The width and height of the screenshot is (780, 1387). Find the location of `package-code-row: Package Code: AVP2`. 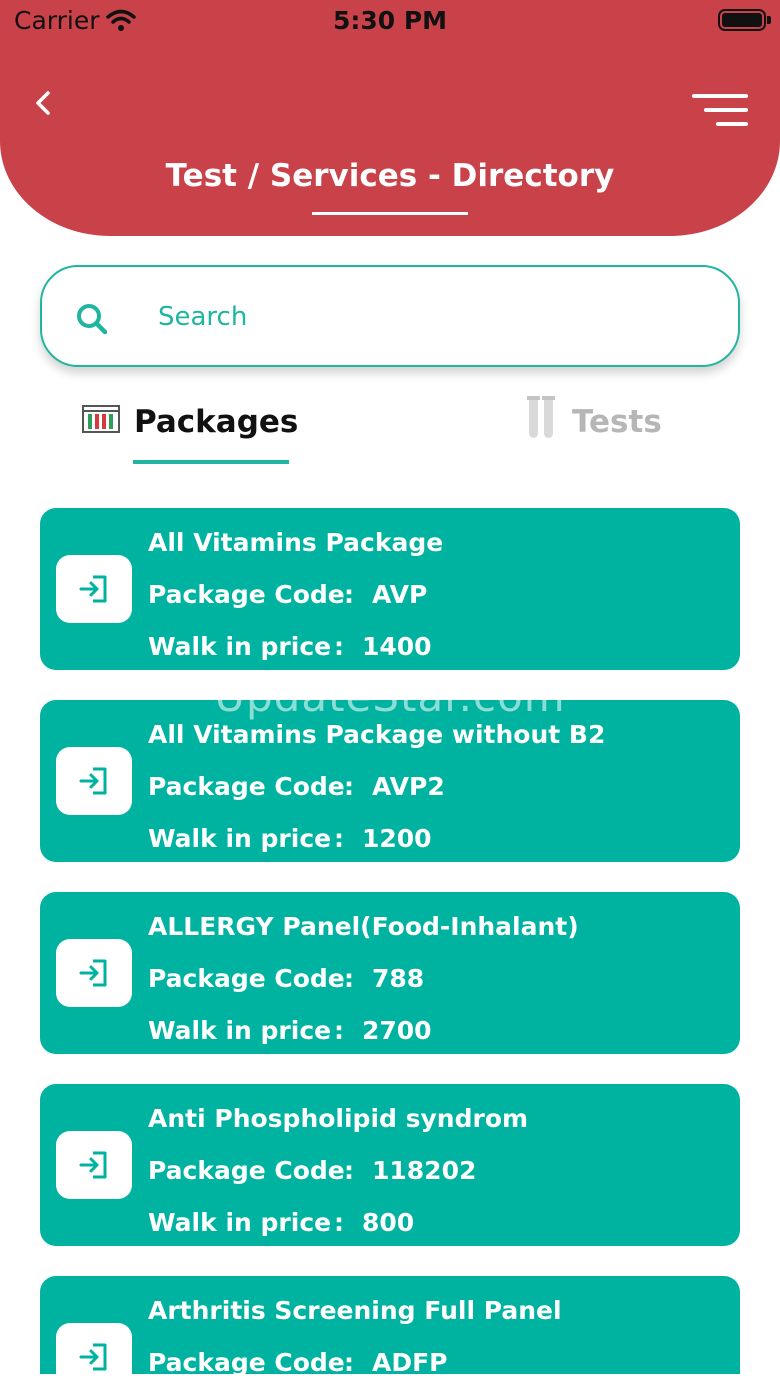

package-code-row: Package Code: AVP2 is located at coordinates (296, 786).